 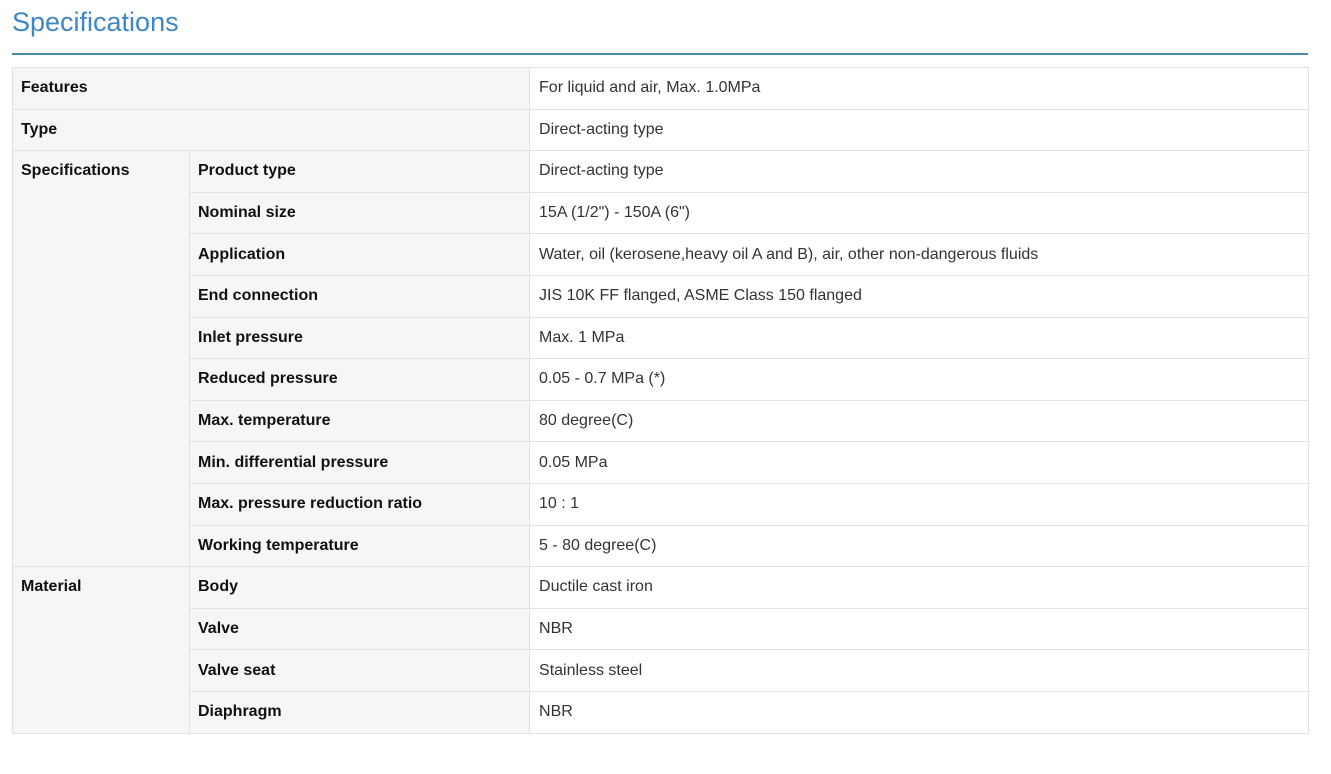 I want to click on row-label: Max. pressure reduction ratio, so click(x=359, y=504).